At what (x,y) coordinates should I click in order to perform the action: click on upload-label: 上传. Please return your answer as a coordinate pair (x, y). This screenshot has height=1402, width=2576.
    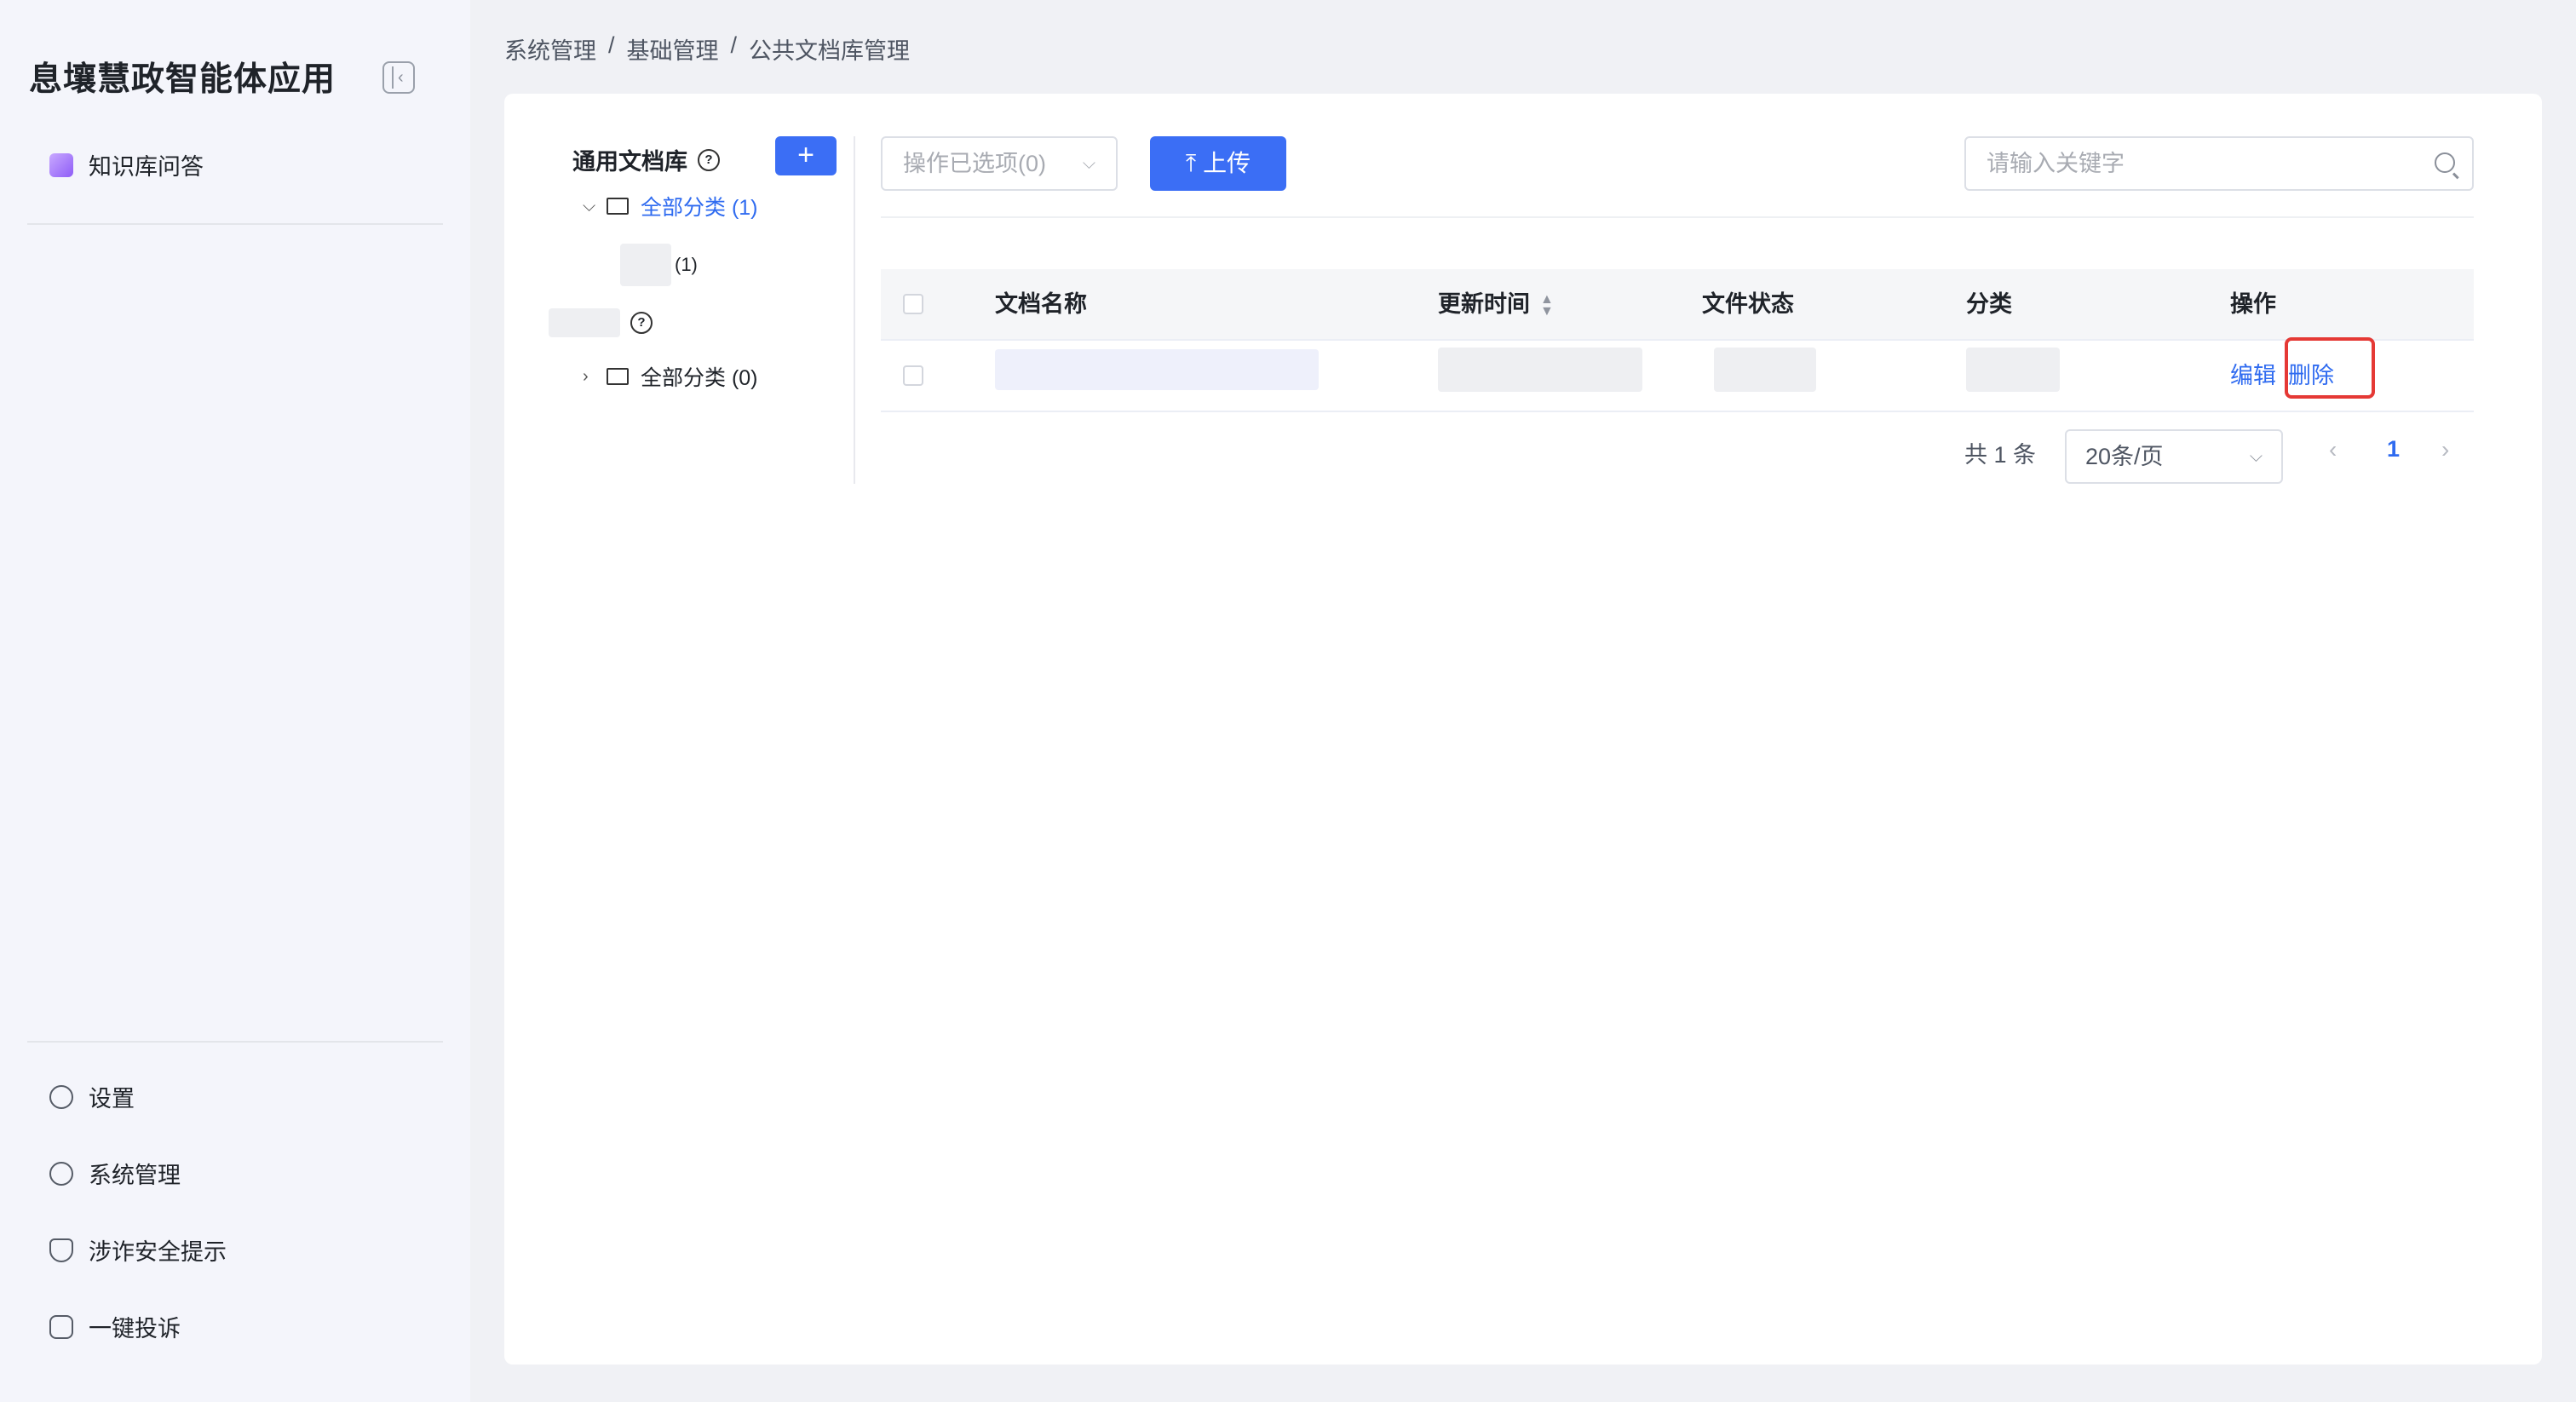
    Looking at the image, I should click on (1227, 163).